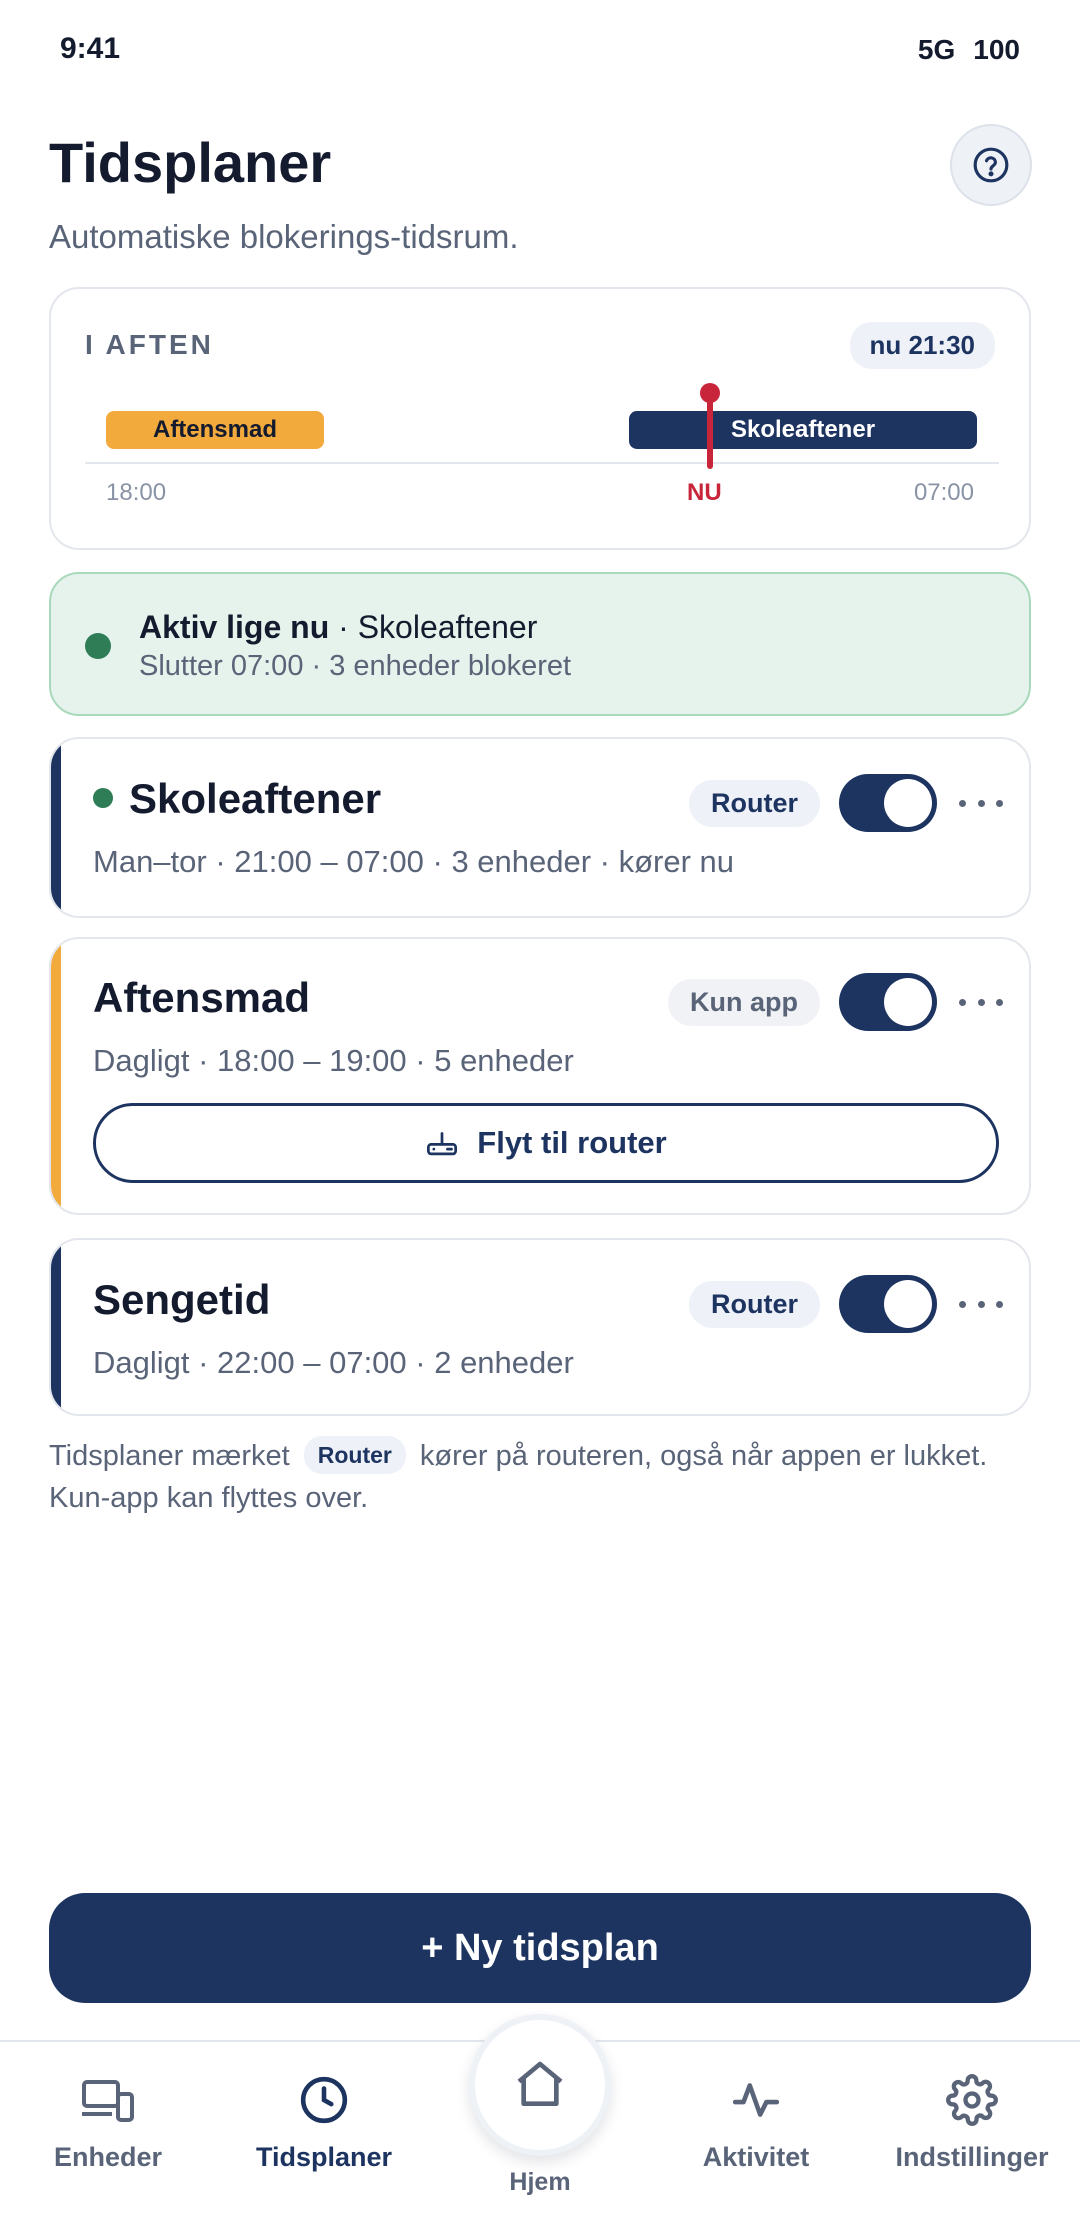 Image resolution: width=1080 pixels, height=2214 pixels. What do you see at coordinates (936, 49) in the screenshot?
I see `network-indicator: 5G` at bounding box center [936, 49].